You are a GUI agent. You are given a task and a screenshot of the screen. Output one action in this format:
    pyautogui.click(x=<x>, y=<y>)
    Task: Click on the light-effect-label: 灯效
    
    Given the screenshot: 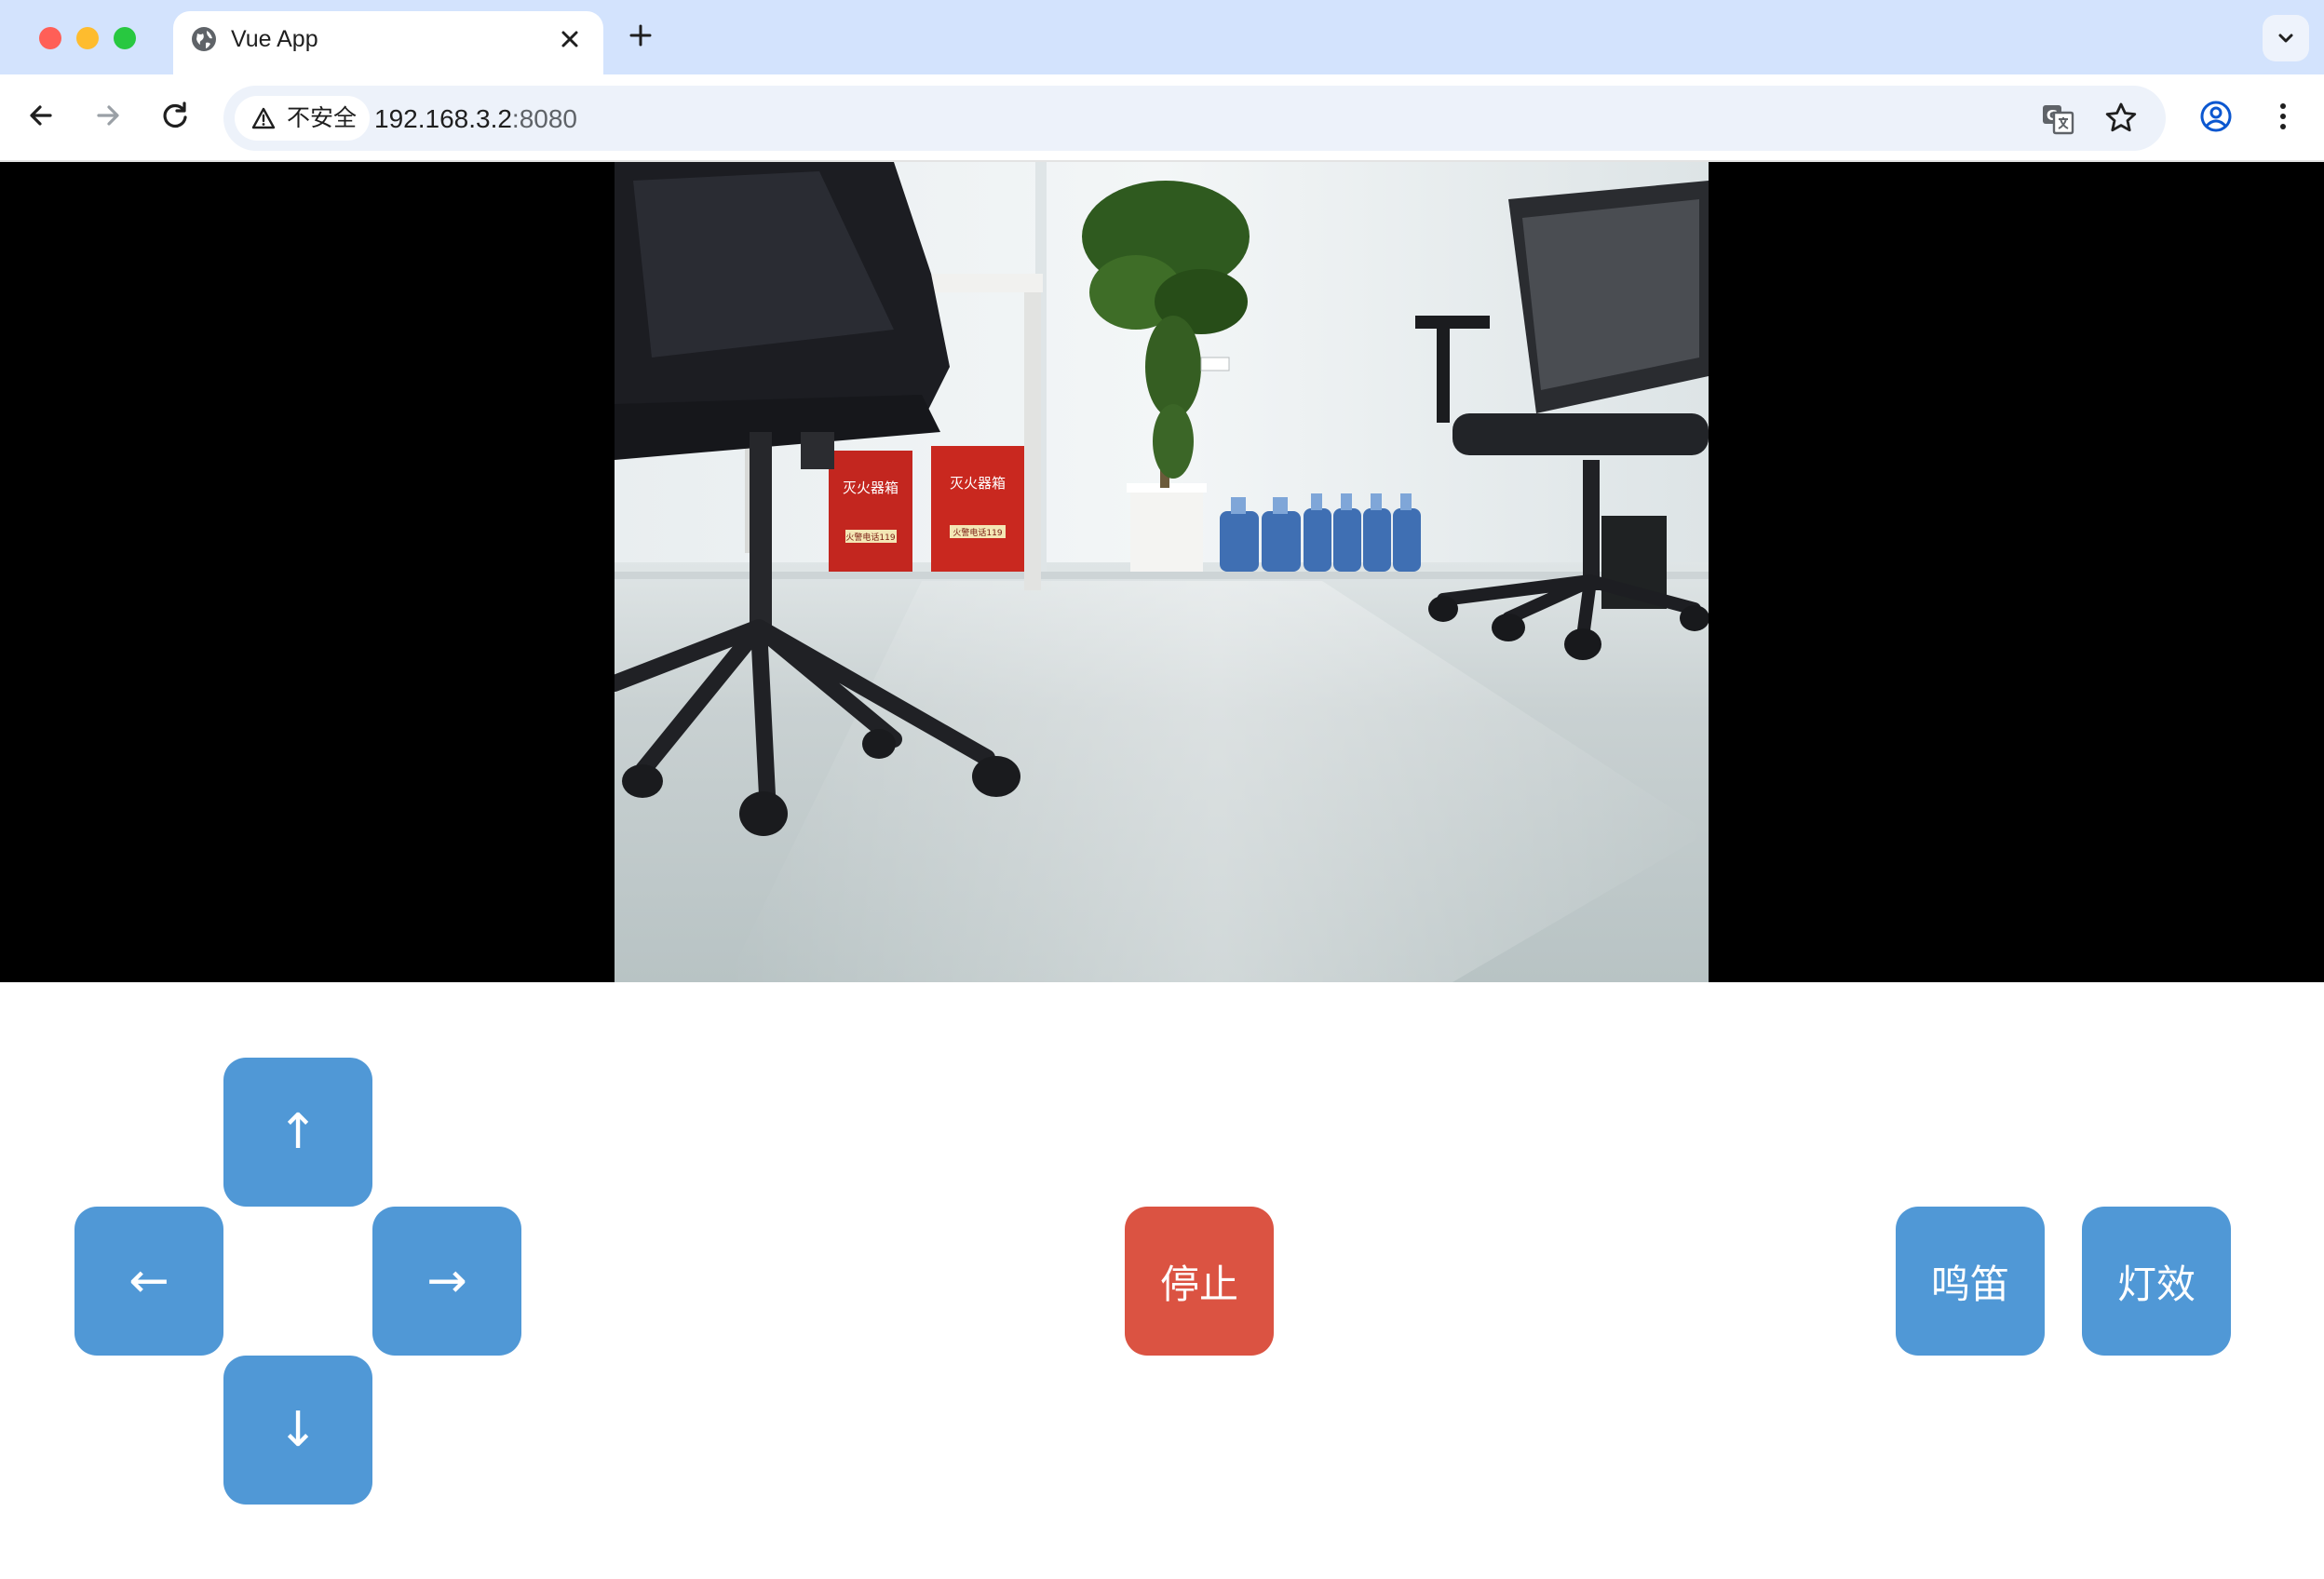 What is the action you would take?
    pyautogui.click(x=2156, y=1284)
    